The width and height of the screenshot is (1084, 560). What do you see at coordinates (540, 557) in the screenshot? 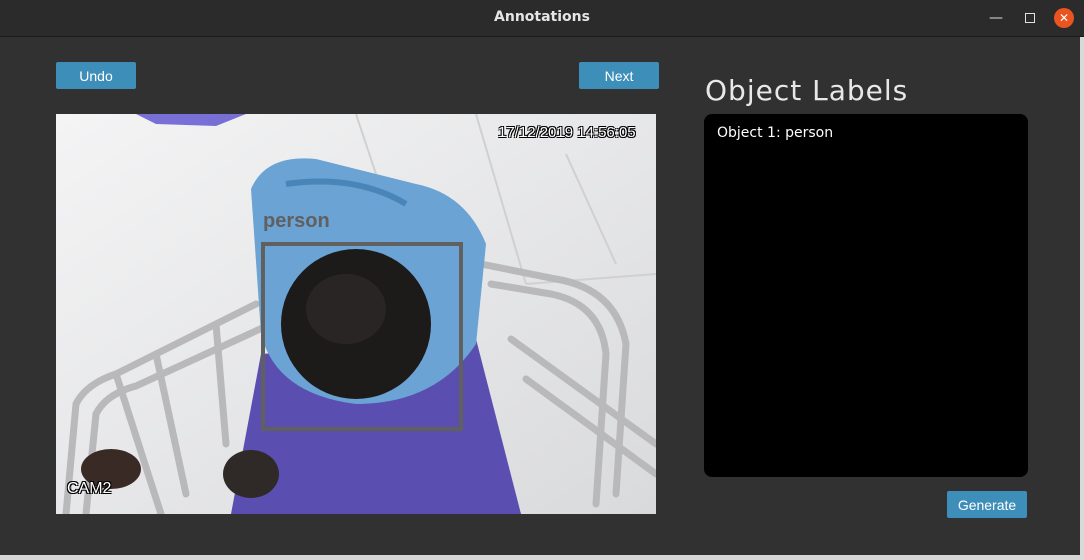
I see `background-strip` at bounding box center [540, 557].